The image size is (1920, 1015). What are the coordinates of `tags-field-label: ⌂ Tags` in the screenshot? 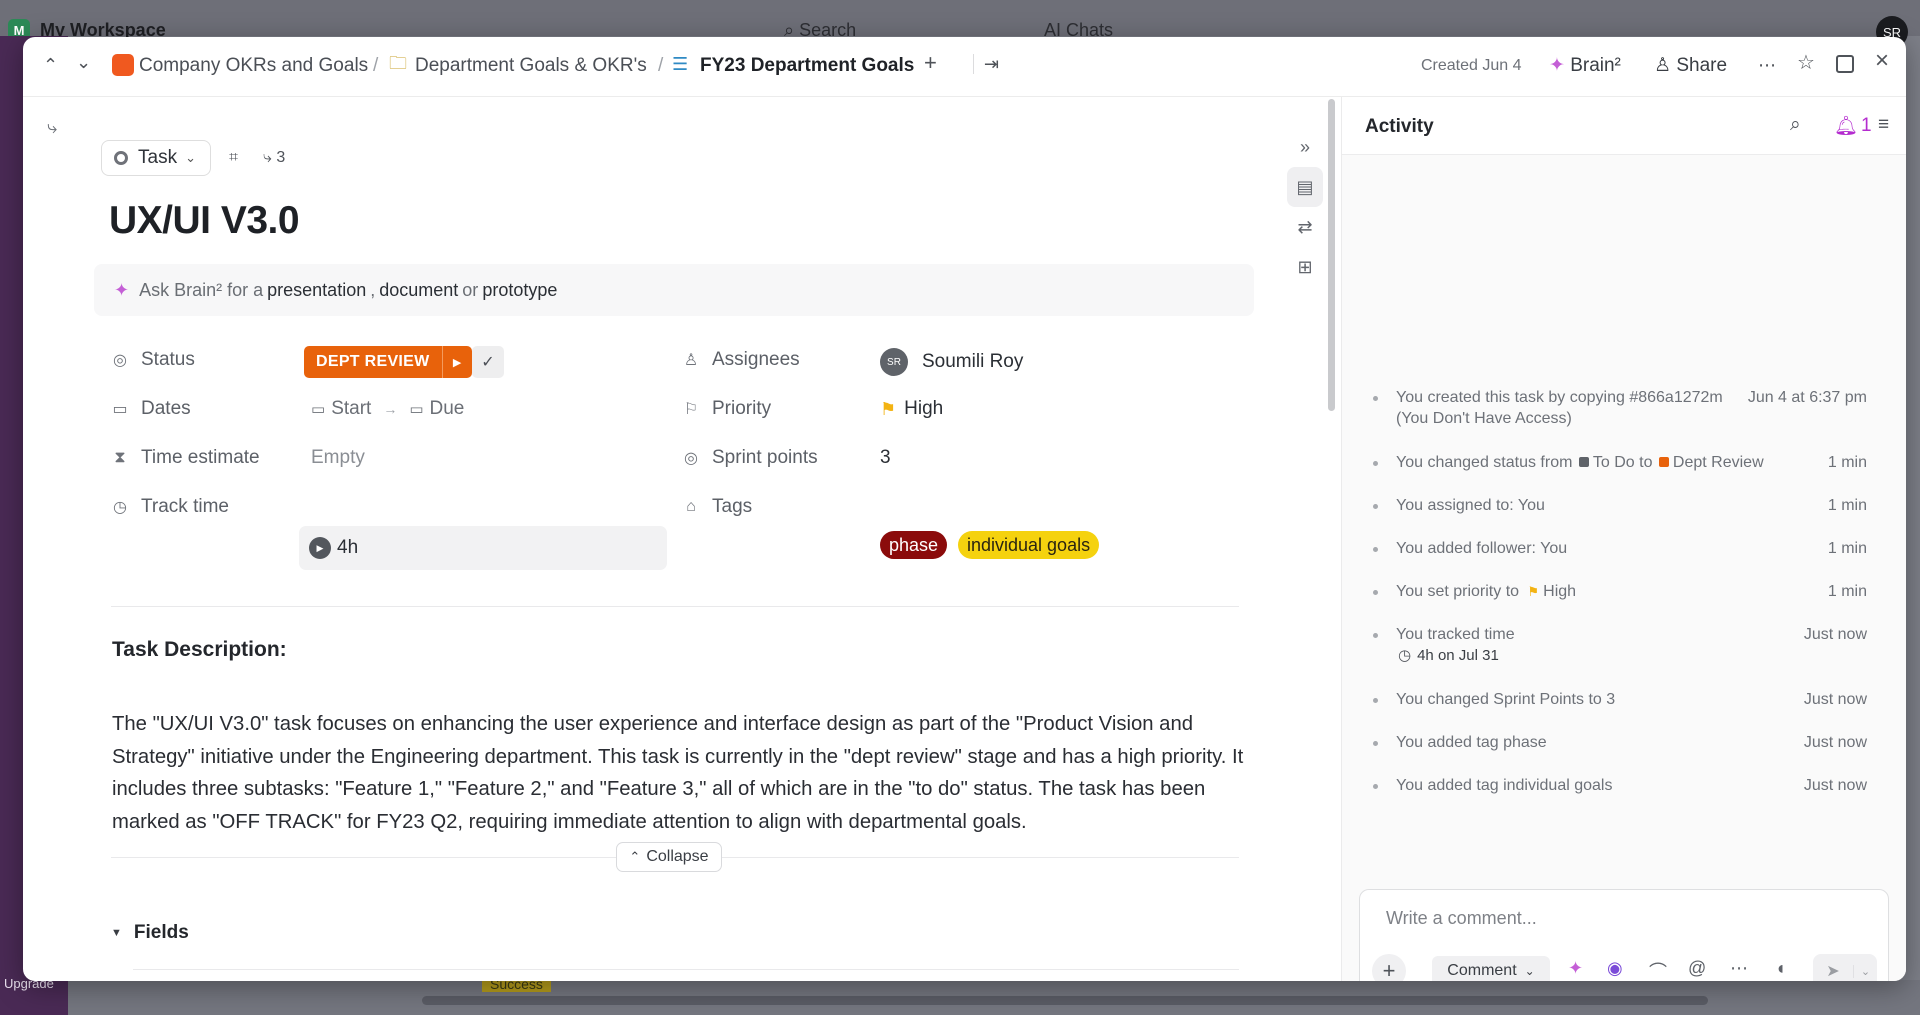 It's located at (717, 507).